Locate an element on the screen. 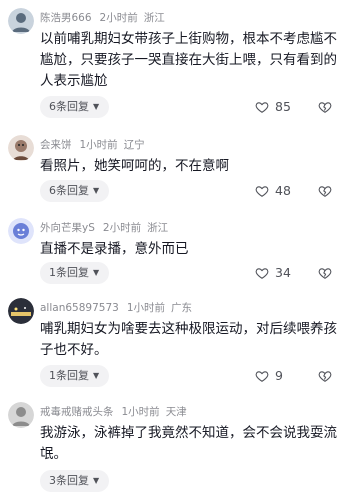  view-replies-button: 3条回复 ▼ is located at coordinates (75, 481).